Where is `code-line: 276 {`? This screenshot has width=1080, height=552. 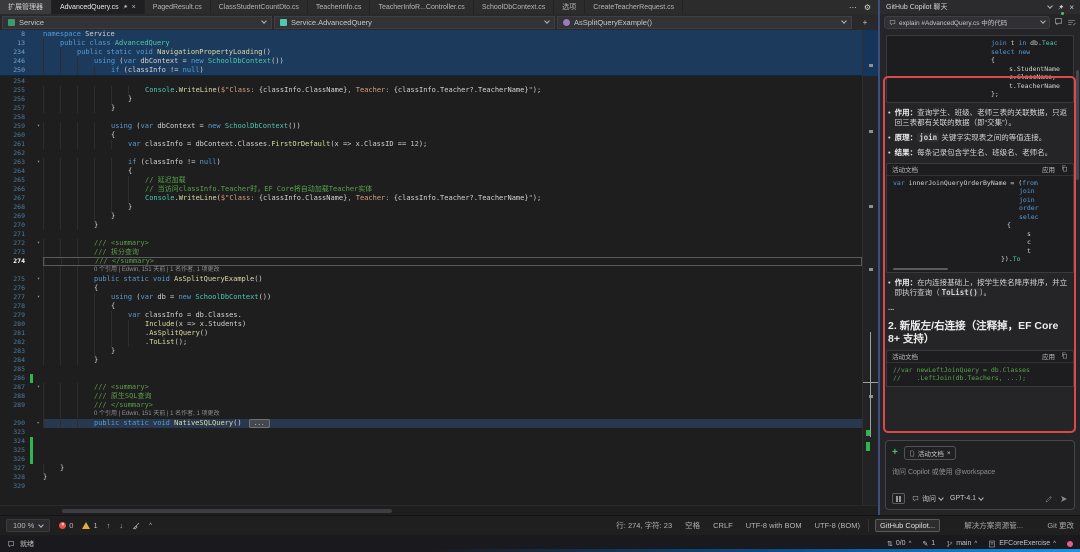
code-line: 276 { is located at coordinates (431, 288).